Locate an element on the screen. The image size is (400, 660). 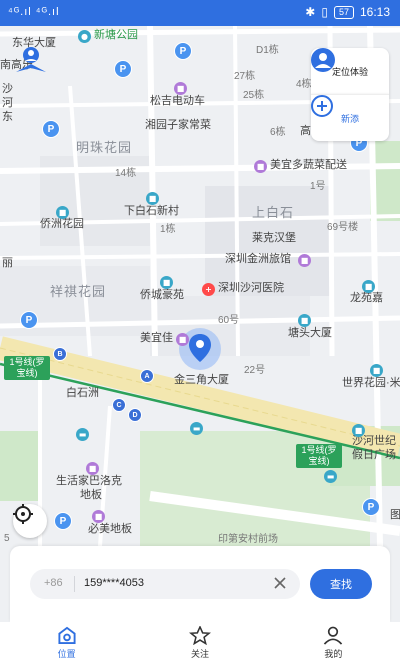
recenter-button is located at coordinates (30, 521).